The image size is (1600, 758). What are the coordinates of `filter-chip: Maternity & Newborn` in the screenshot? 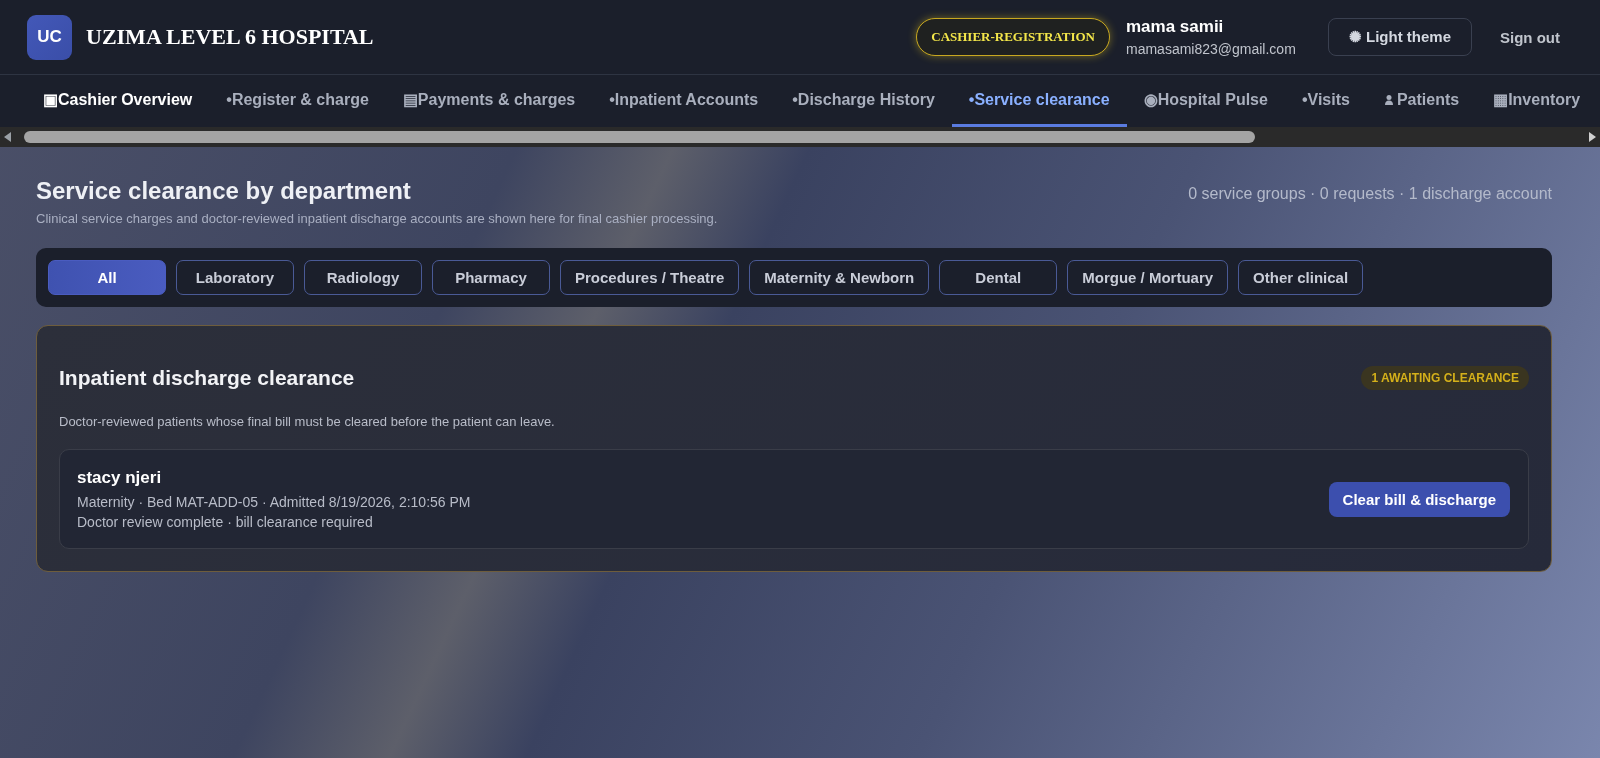 It's located at (839, 277).